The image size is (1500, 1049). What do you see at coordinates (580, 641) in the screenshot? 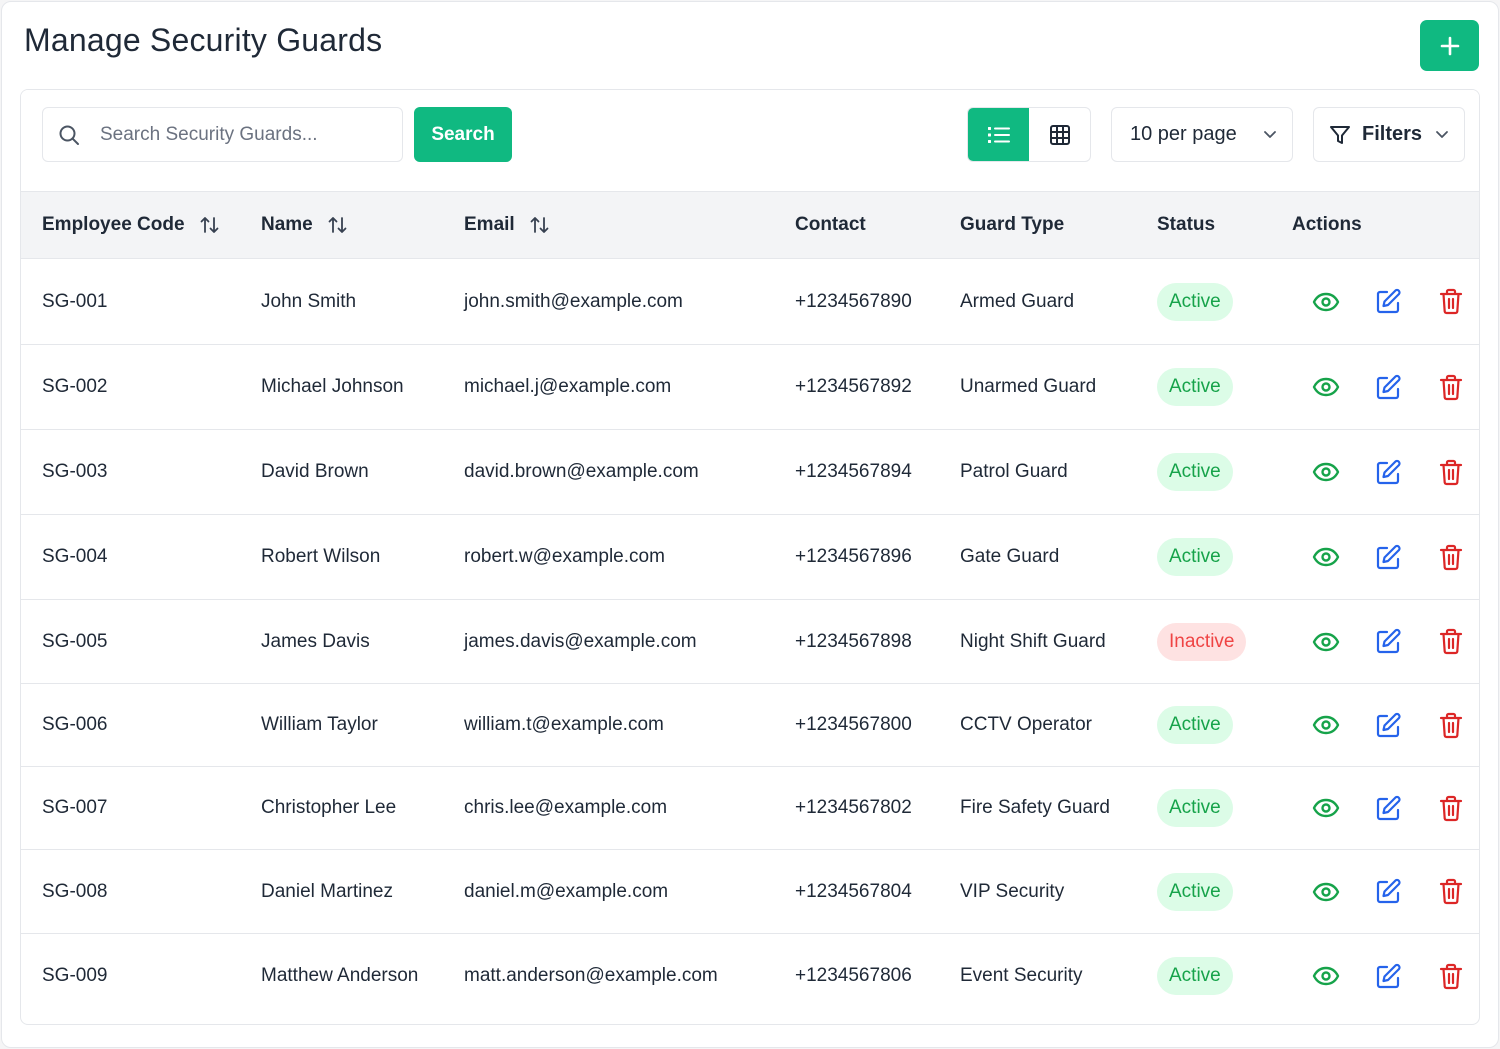
I see `cell-email: james.davis@example.com` at bounding box center [580, 641].